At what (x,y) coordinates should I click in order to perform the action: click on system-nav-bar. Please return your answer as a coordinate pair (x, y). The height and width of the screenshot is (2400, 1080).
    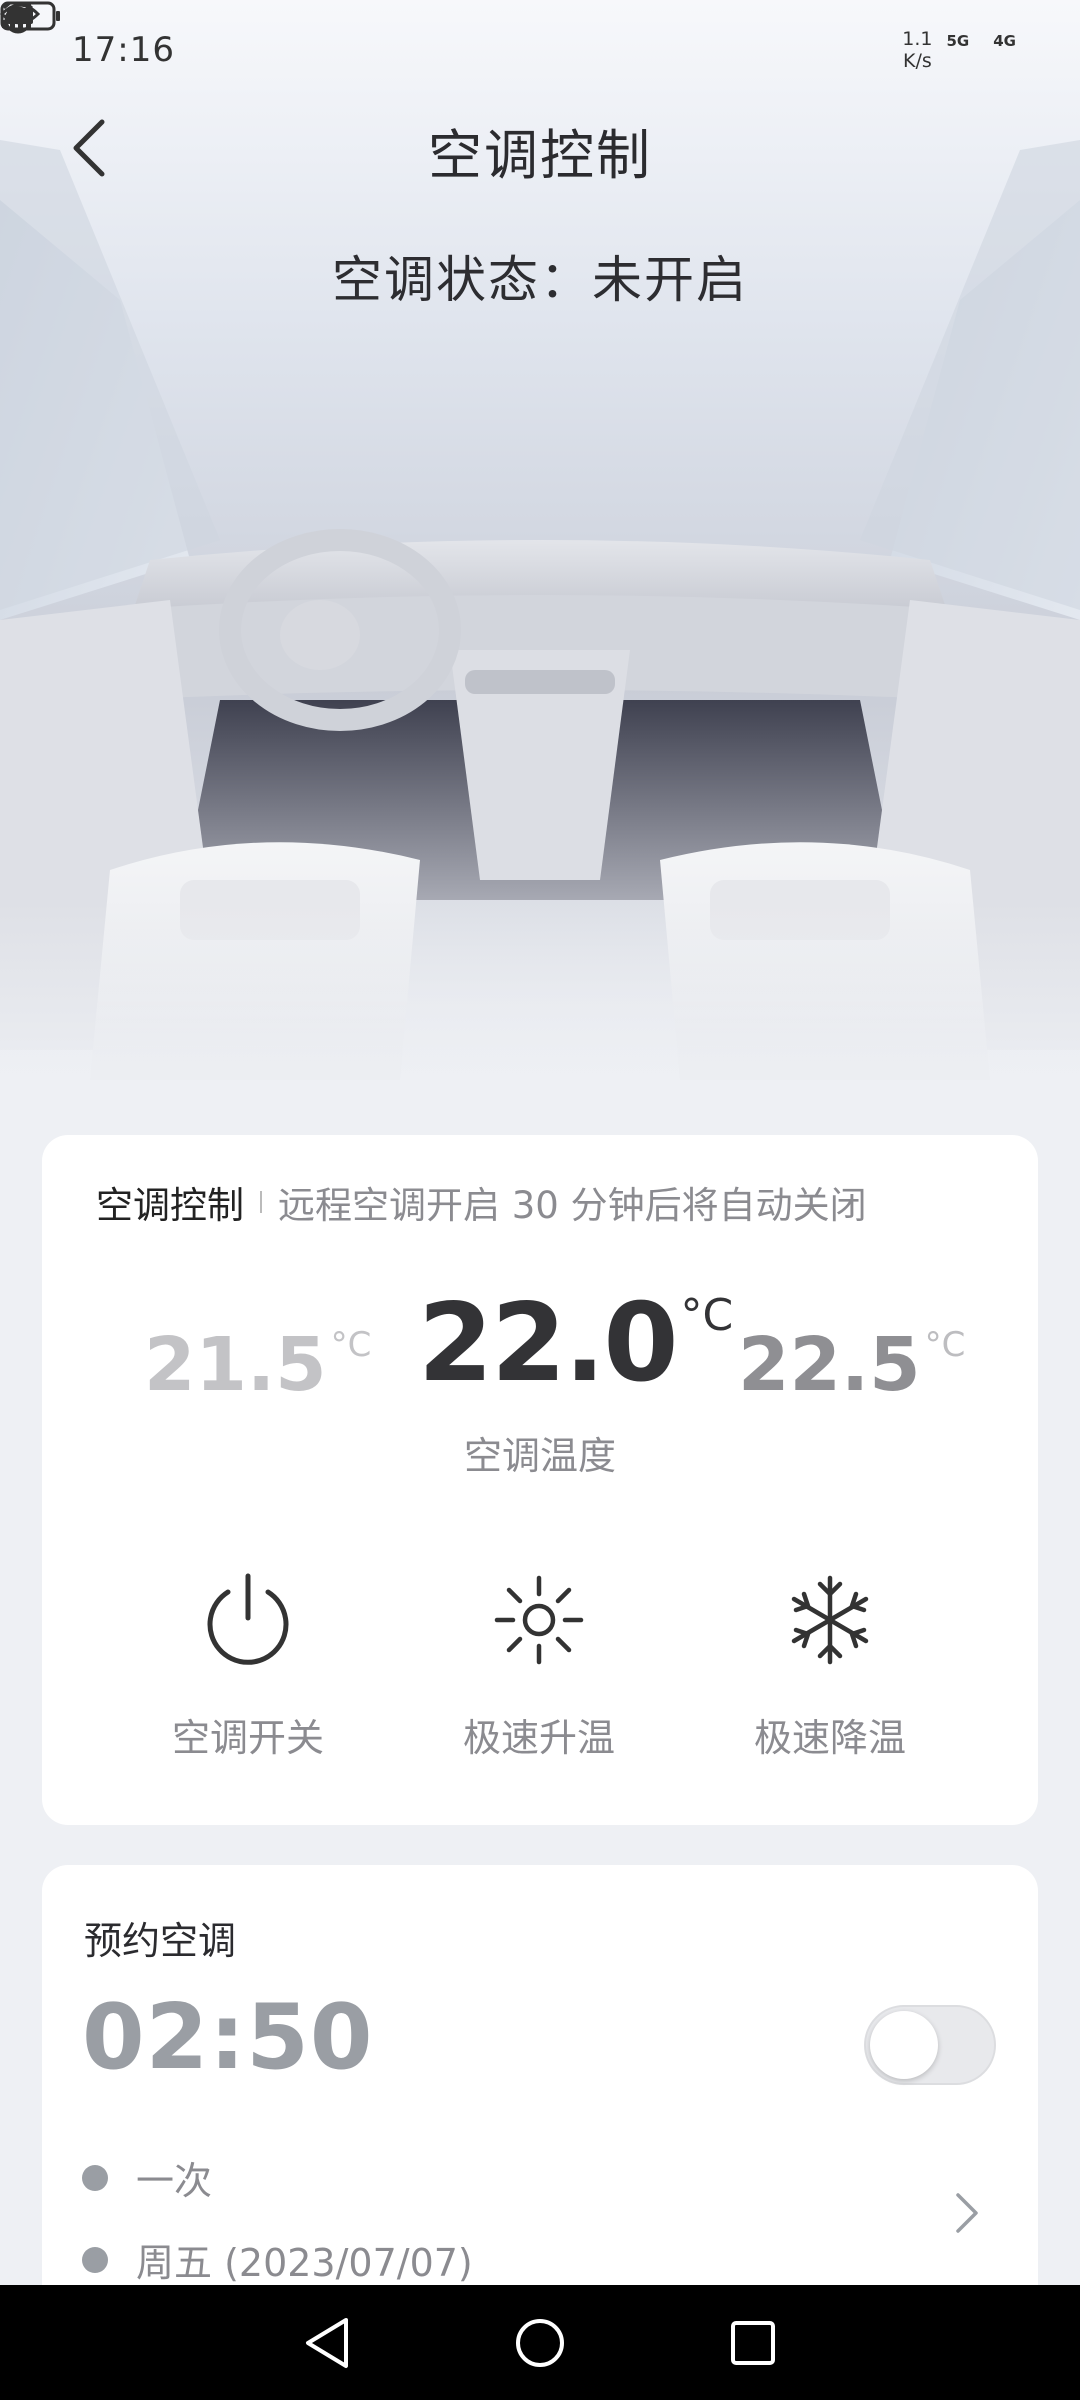
    Looking at the image, I should click on (540, 2342).